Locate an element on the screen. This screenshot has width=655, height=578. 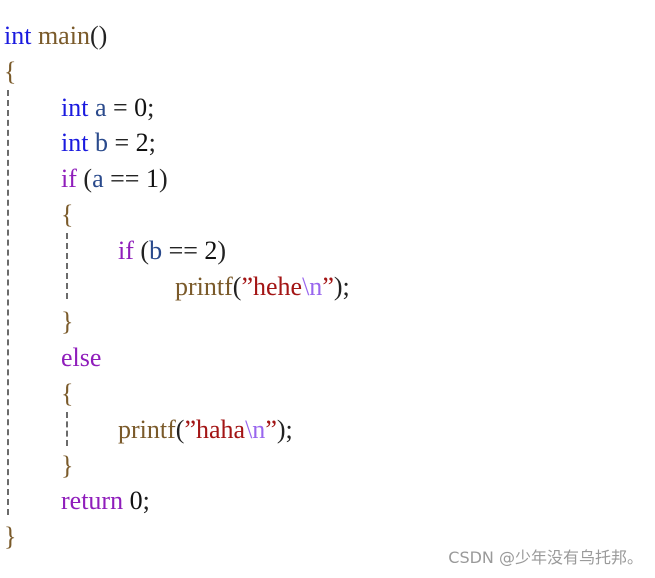
code-token-kw-ctrl: else is located at coordinates (81, 358).